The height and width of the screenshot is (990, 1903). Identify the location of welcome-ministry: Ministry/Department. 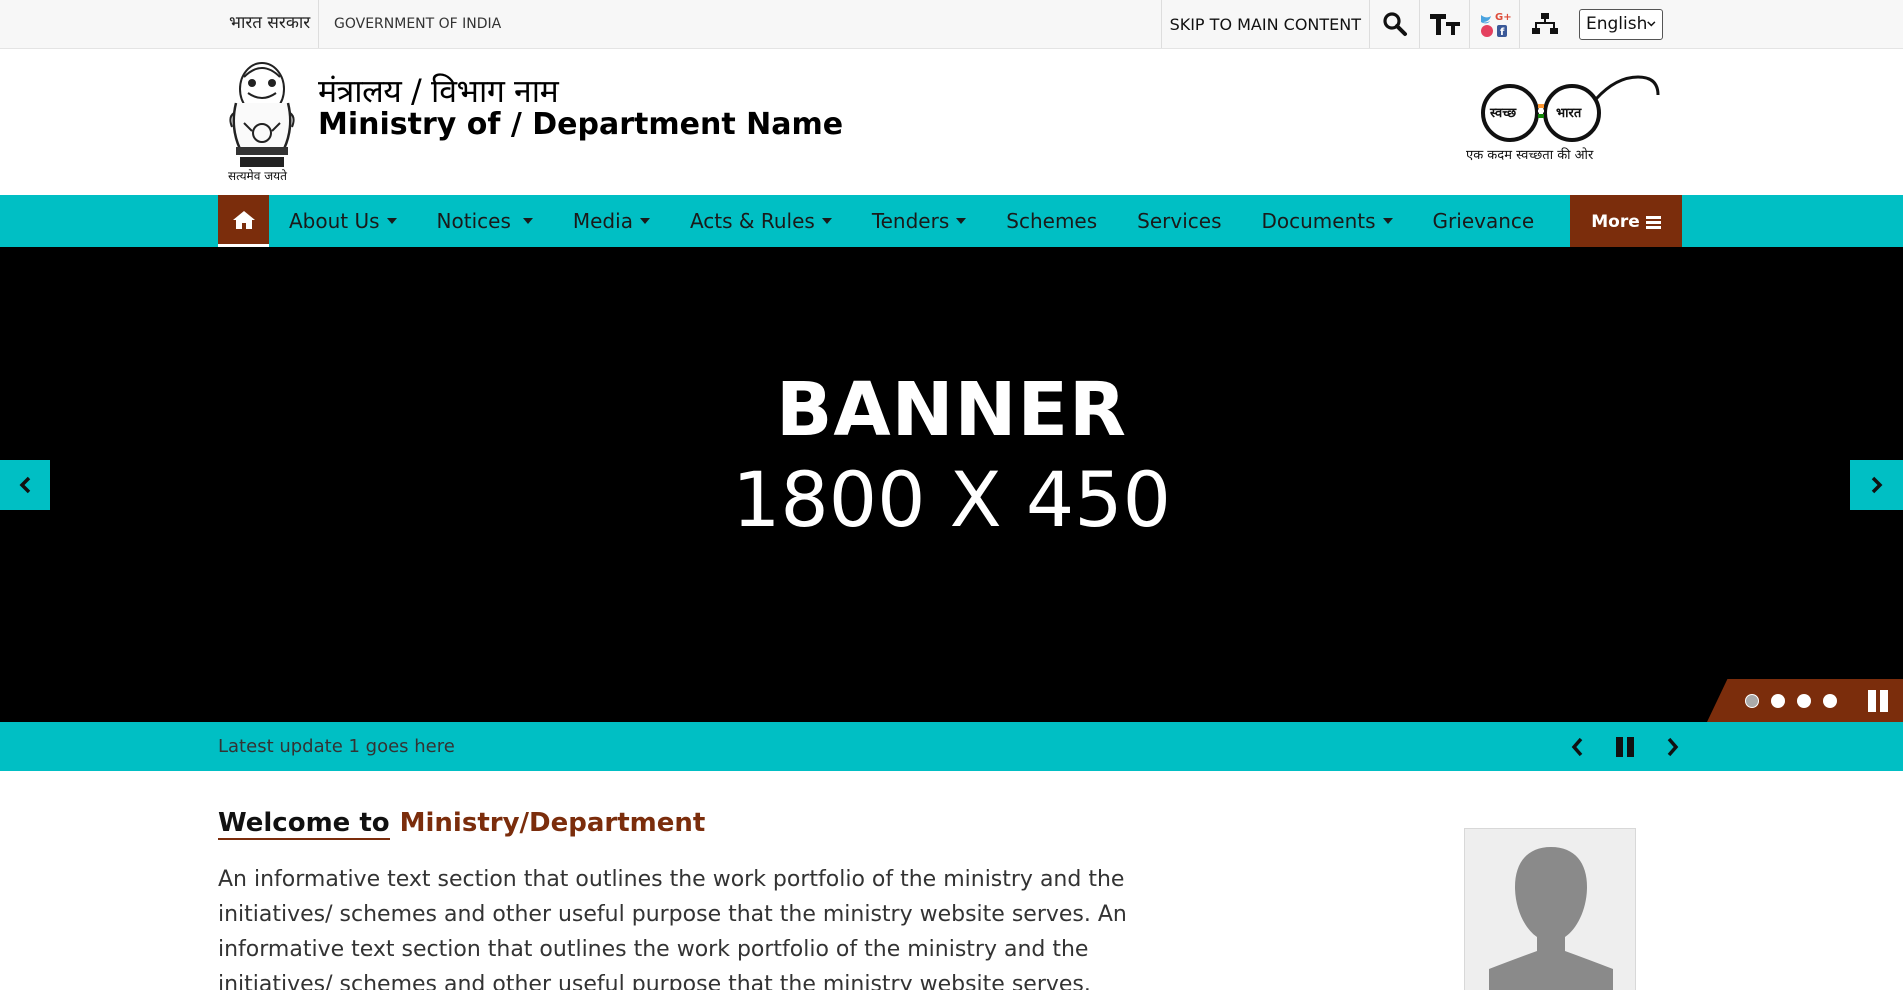
(552, 823).